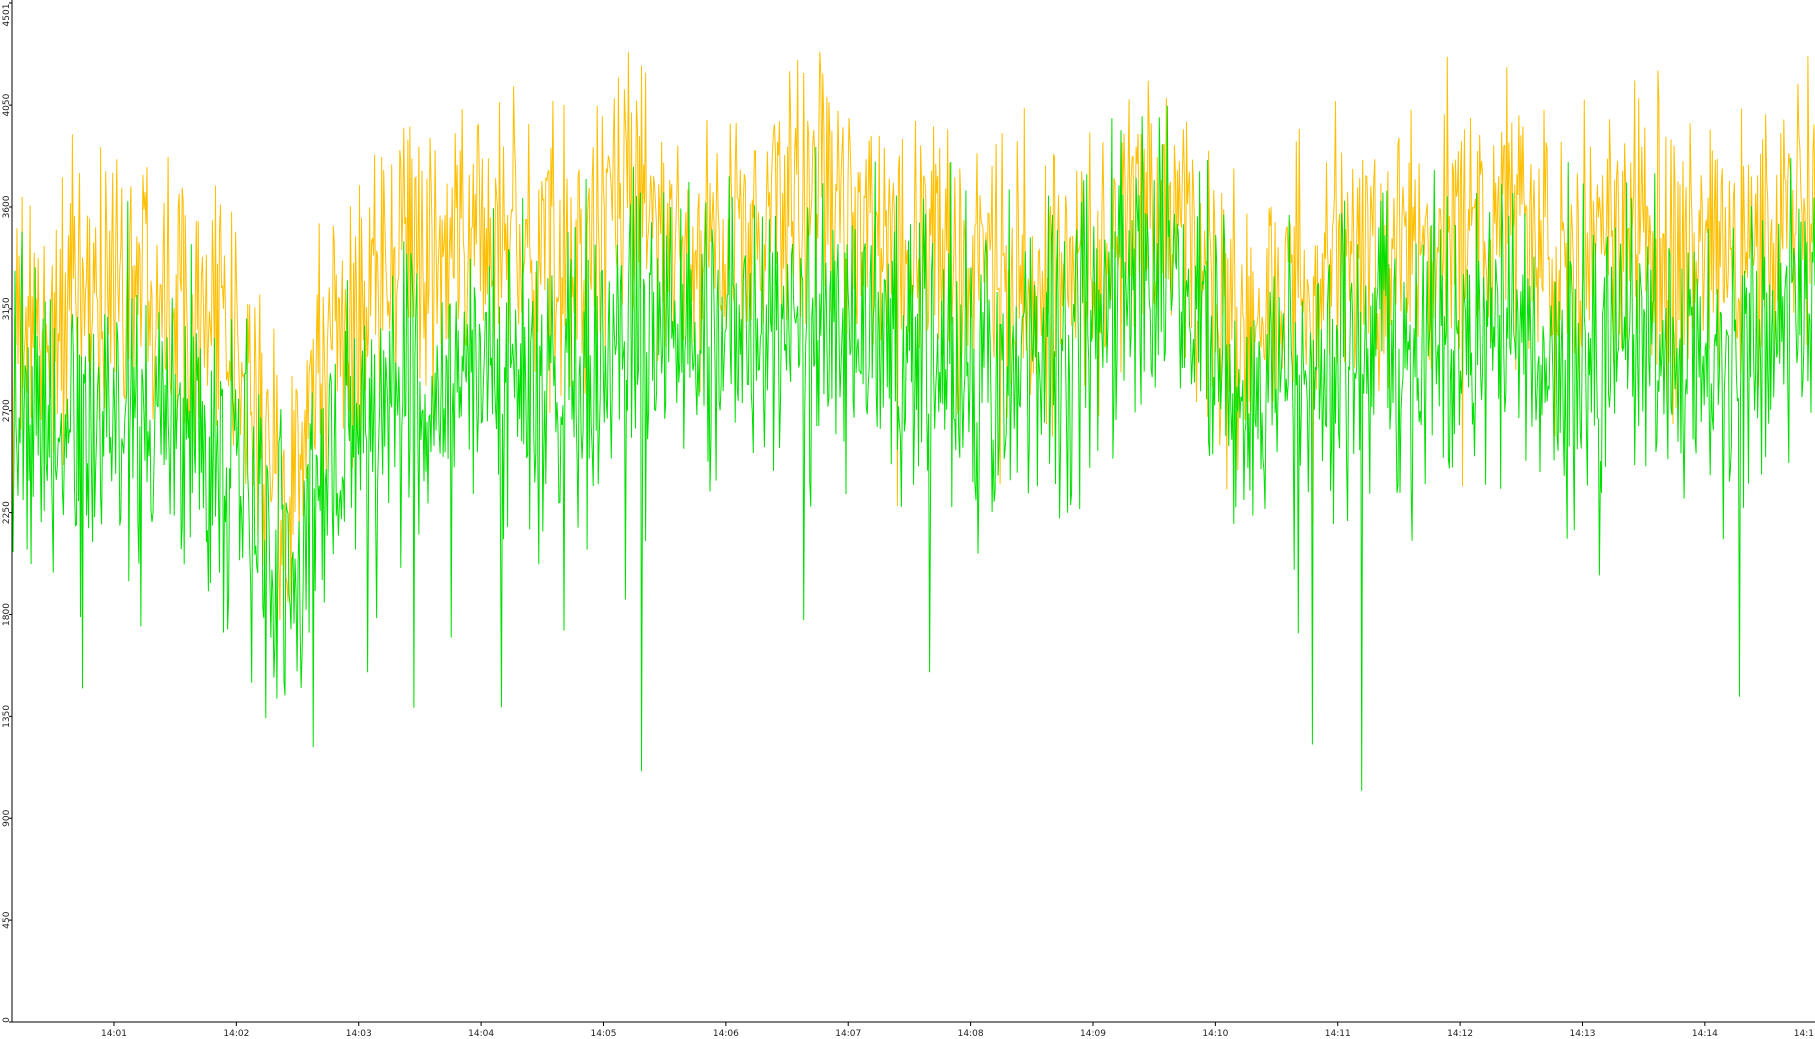 This screenshot has width=1815, height=1039. Describe the element at coordinates (114, 1034) in the screenshot. I see `x-tick-label: 14:01` at that location.